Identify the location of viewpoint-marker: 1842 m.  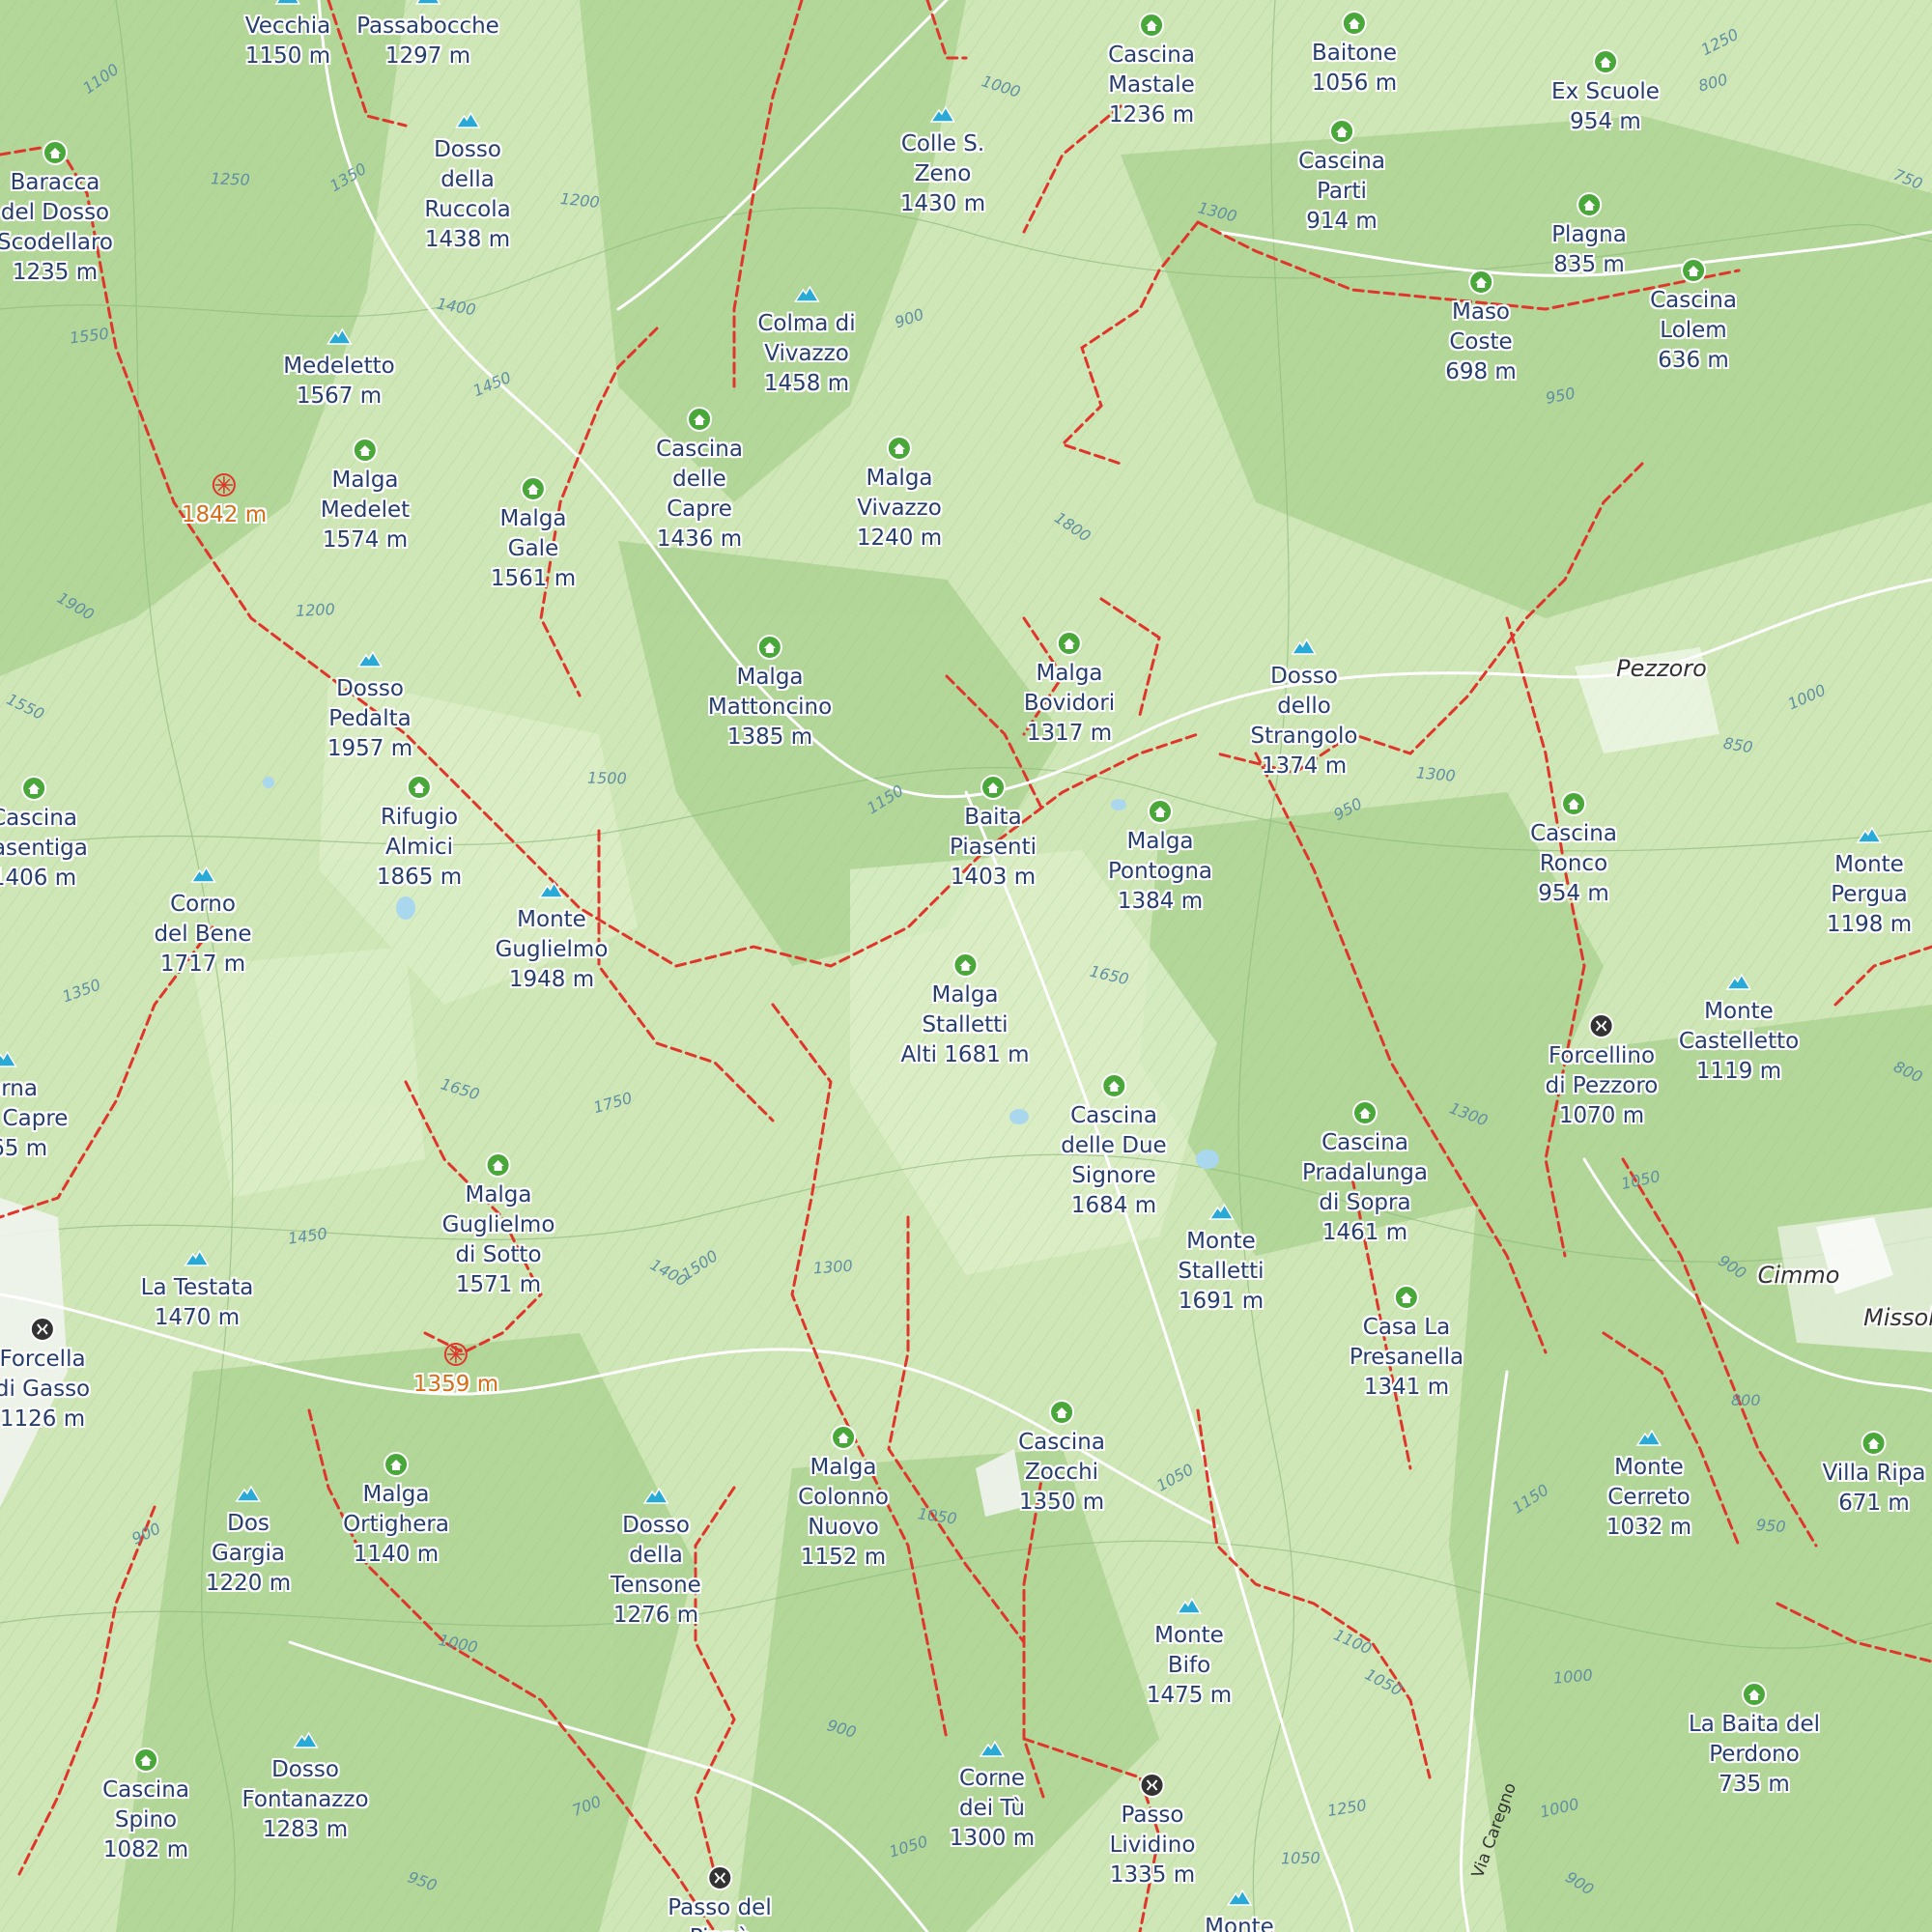
(224, 500).